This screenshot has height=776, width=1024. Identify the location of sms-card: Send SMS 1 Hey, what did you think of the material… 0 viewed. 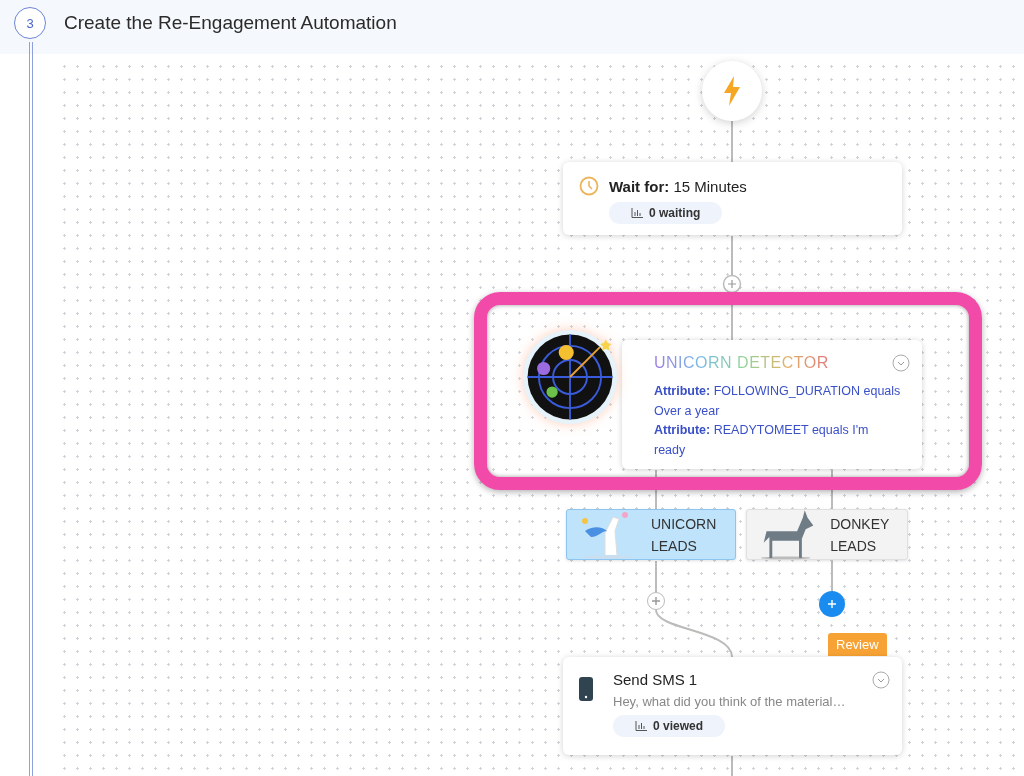
(732, 706).